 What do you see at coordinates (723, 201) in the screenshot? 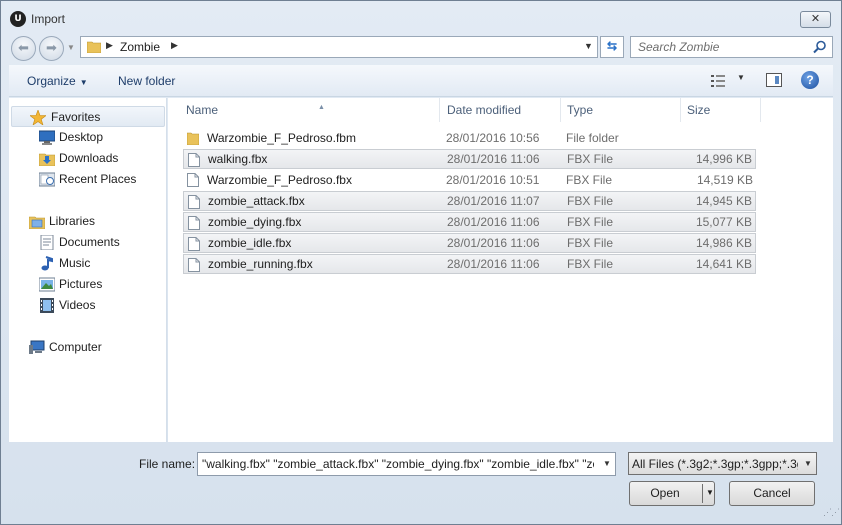
I see `file-size: 14,945 KB` at bounding box center [723, 201].